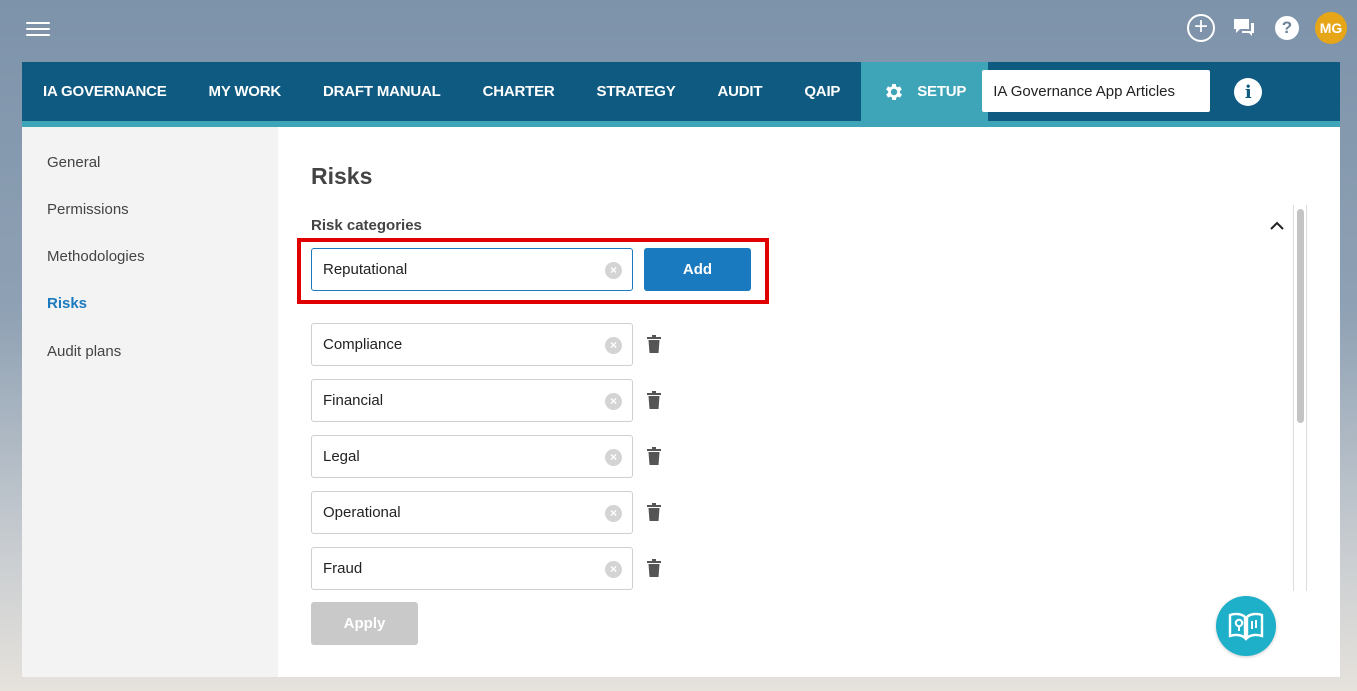 The image size is (1357, 691). I want to click on sidebar-item-audit-plans: Audit plans, so click(84, 351).